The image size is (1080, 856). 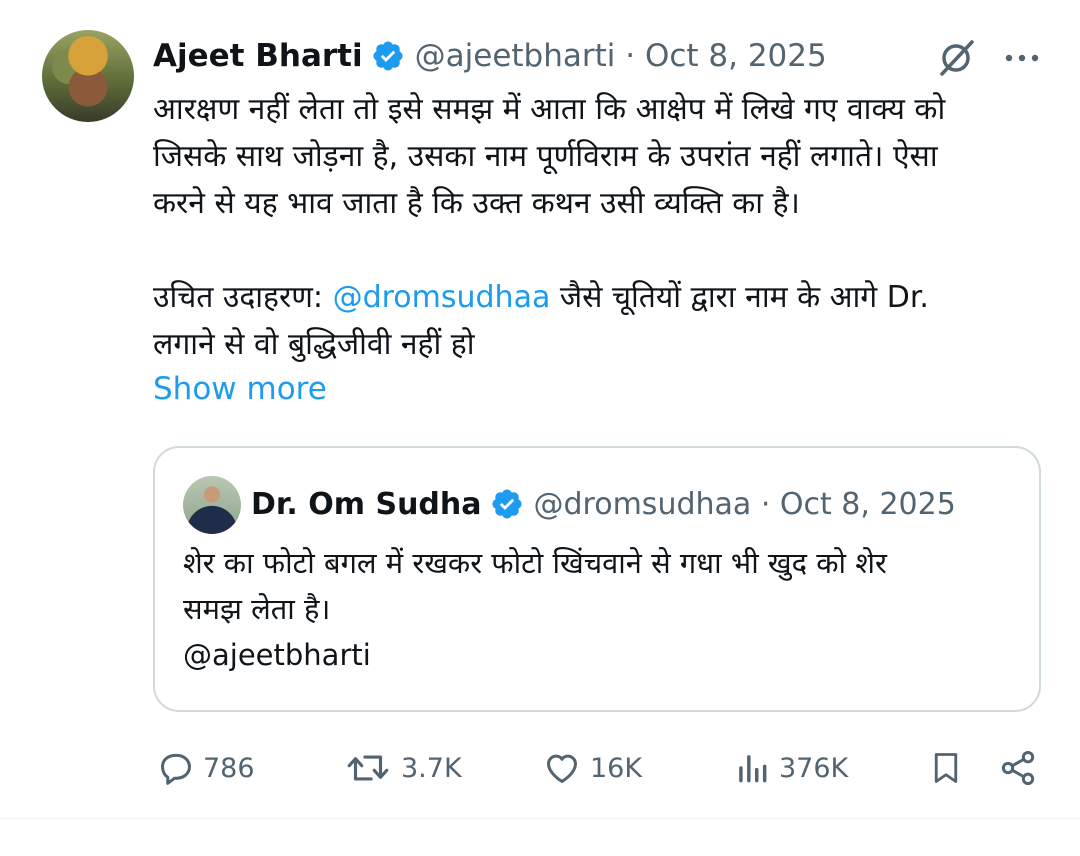 What do you see at coordinates (368, 768) in the screenshot?
I see `repost-icon` at bounding box center [368, 768].